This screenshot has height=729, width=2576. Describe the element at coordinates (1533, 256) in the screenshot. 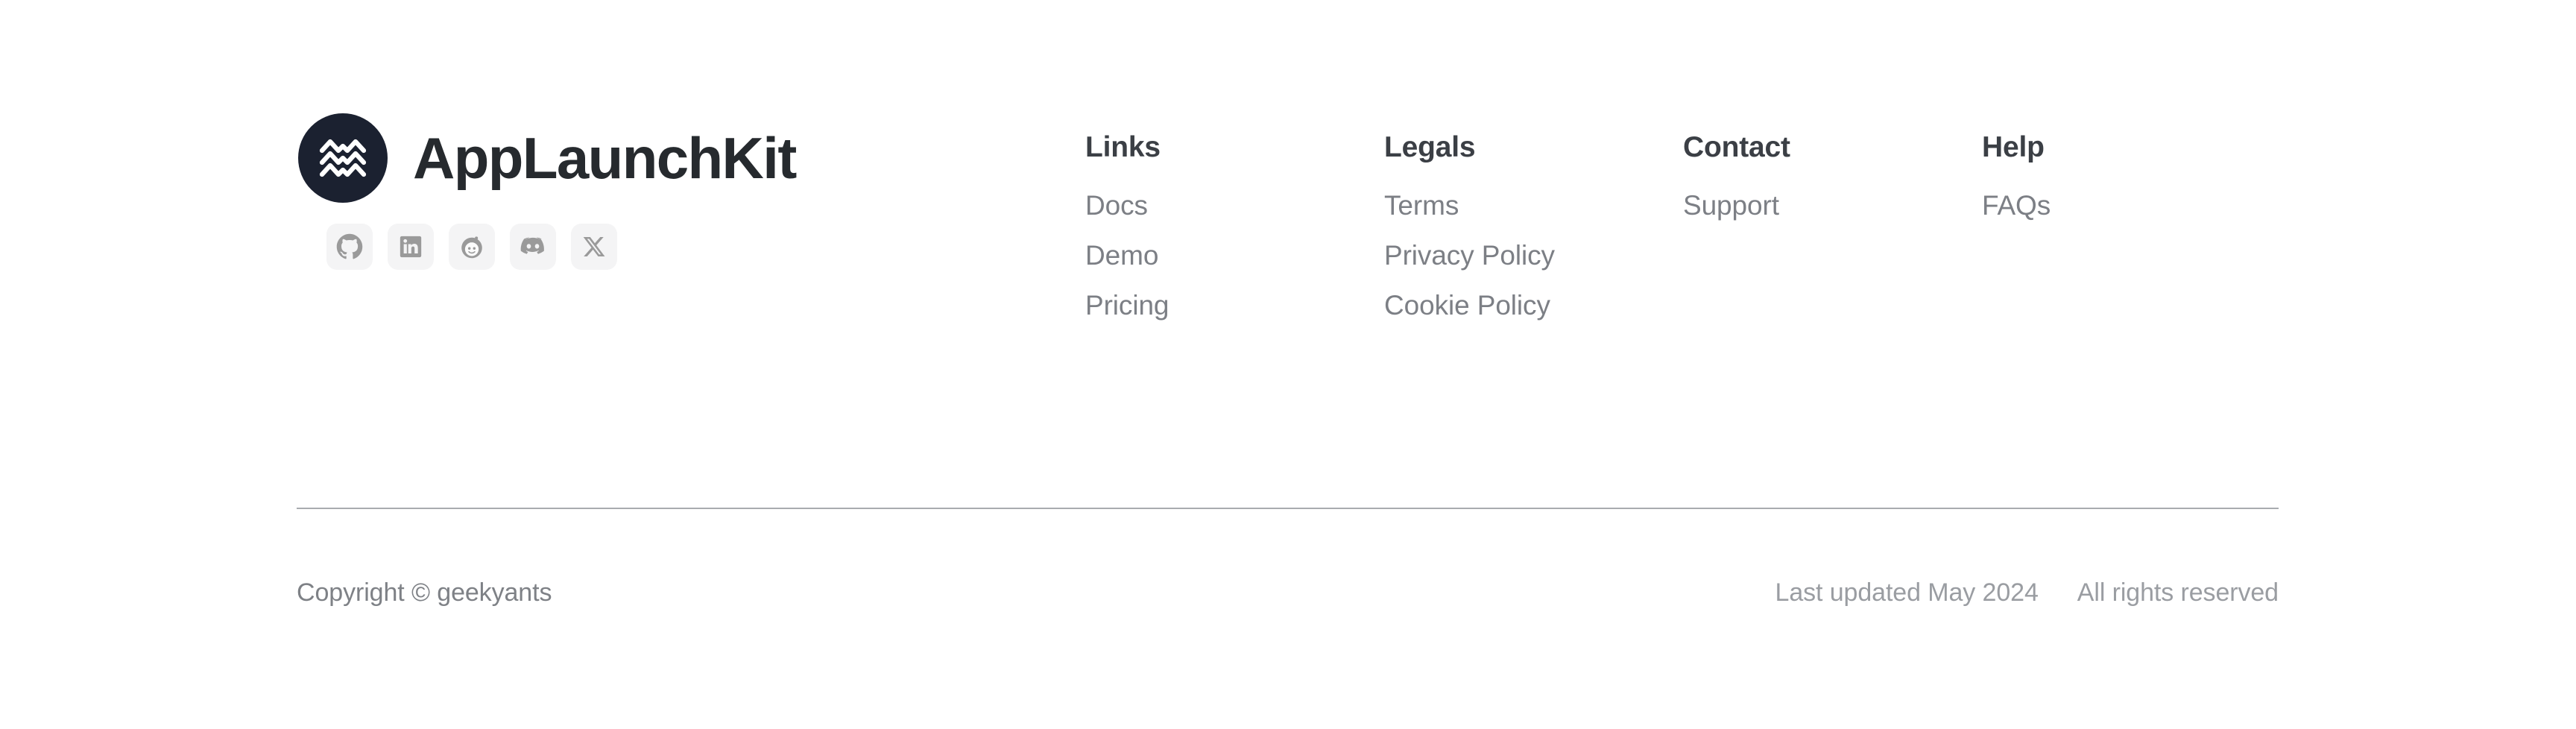

I see `footer-link-privacy-policy: Privacy Policy` at that location.